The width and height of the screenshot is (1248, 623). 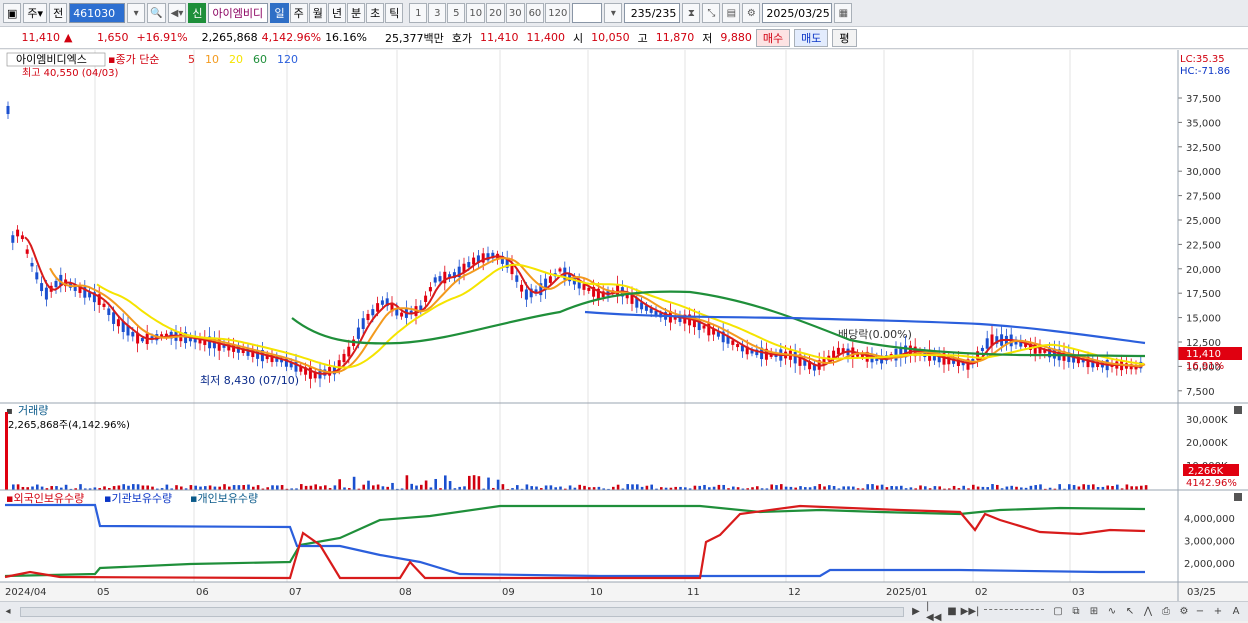 What do you see at coordinates (336, 13) in the screenshot?
I see `period-tab-3: 년` at bounding box center [336, 13].